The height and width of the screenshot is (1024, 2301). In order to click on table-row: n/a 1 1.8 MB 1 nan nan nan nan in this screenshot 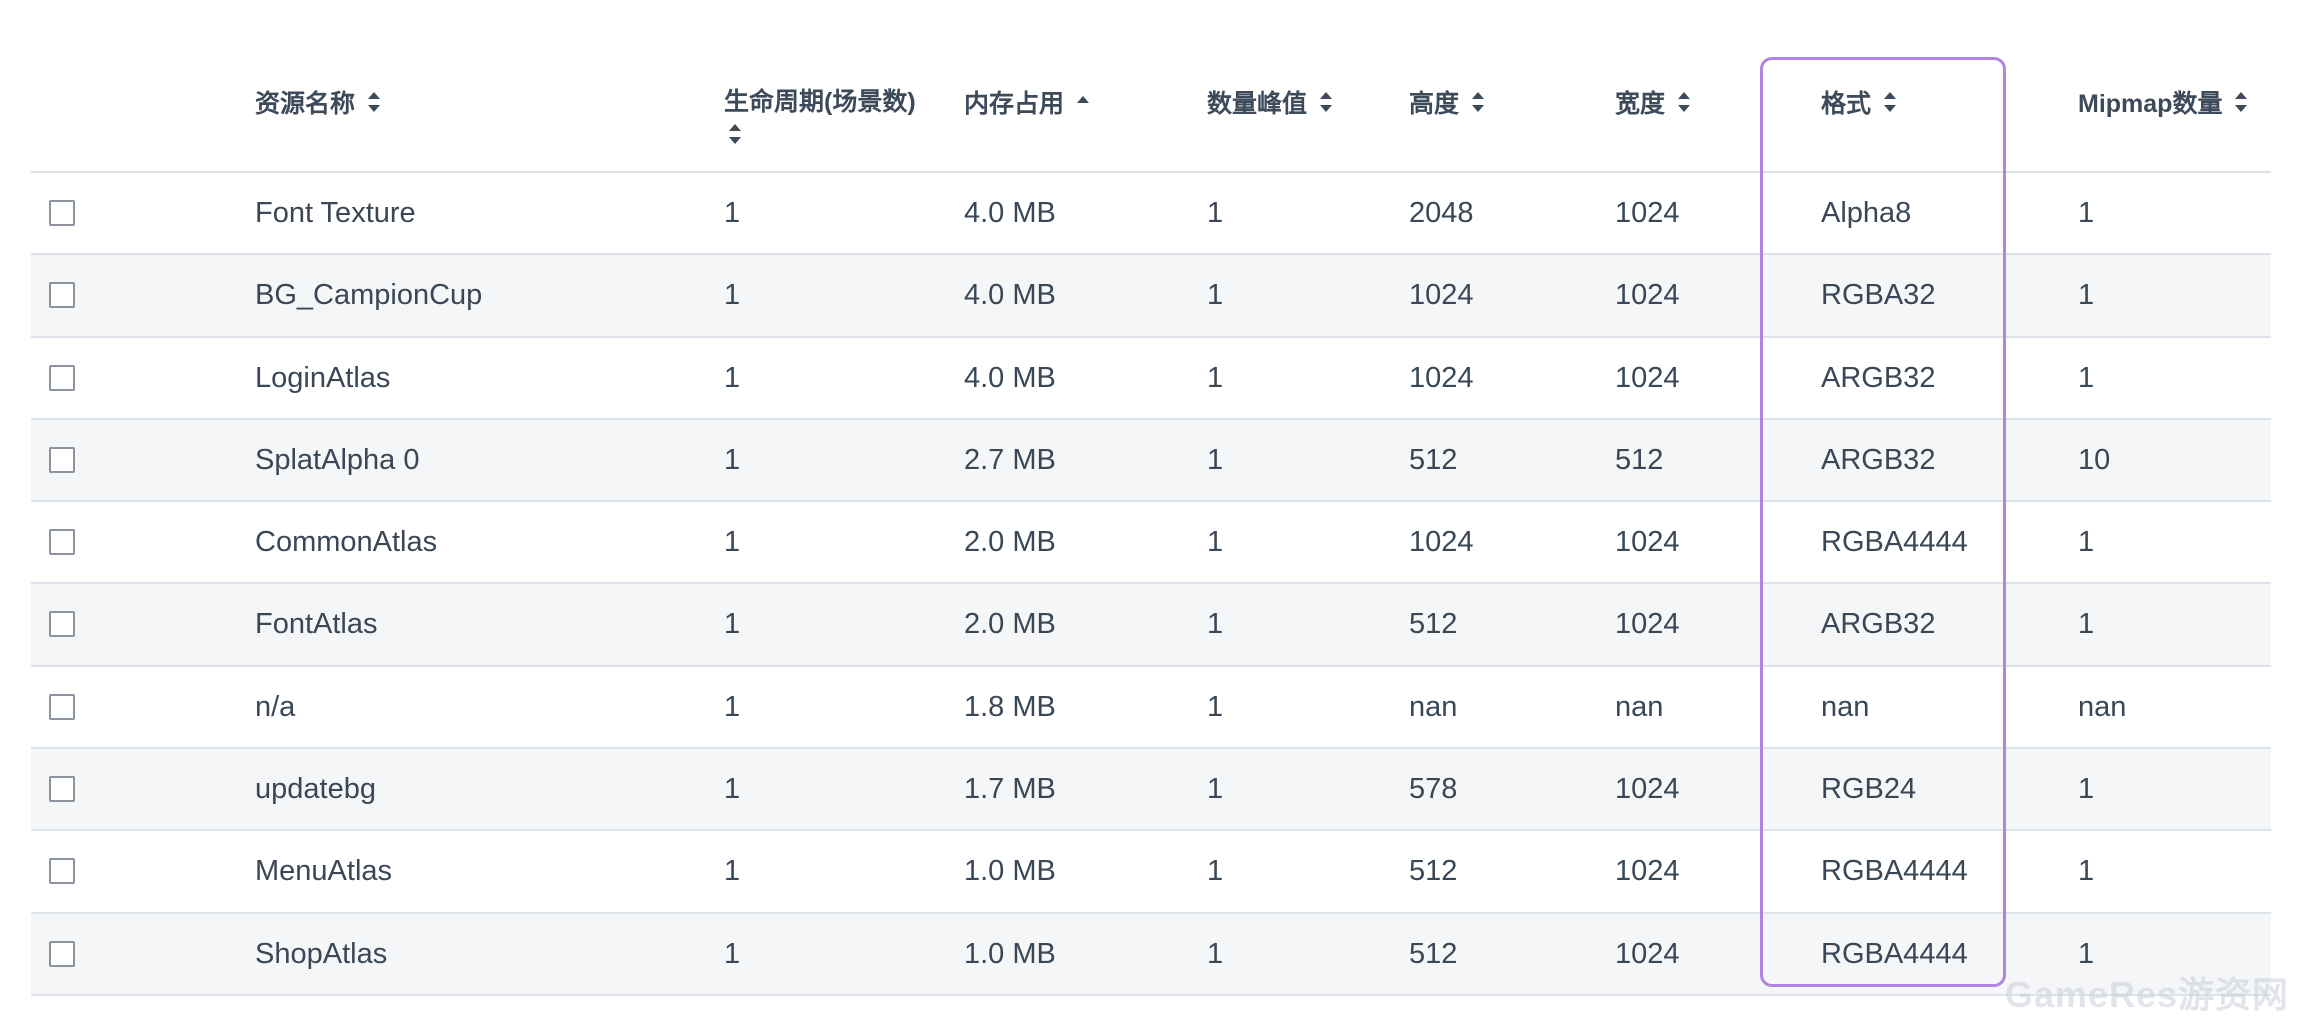, I will do `click(1151, 708)`.